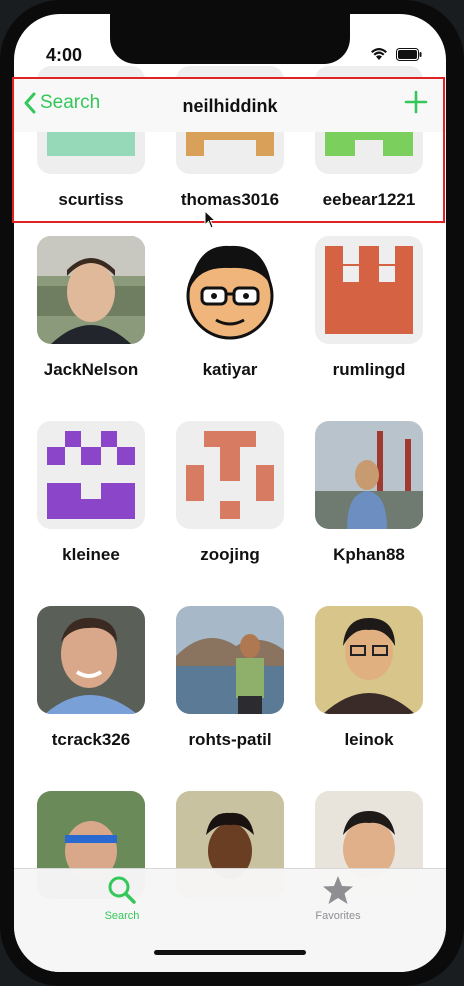  I want to click on battery-icon, so click(409, 56).